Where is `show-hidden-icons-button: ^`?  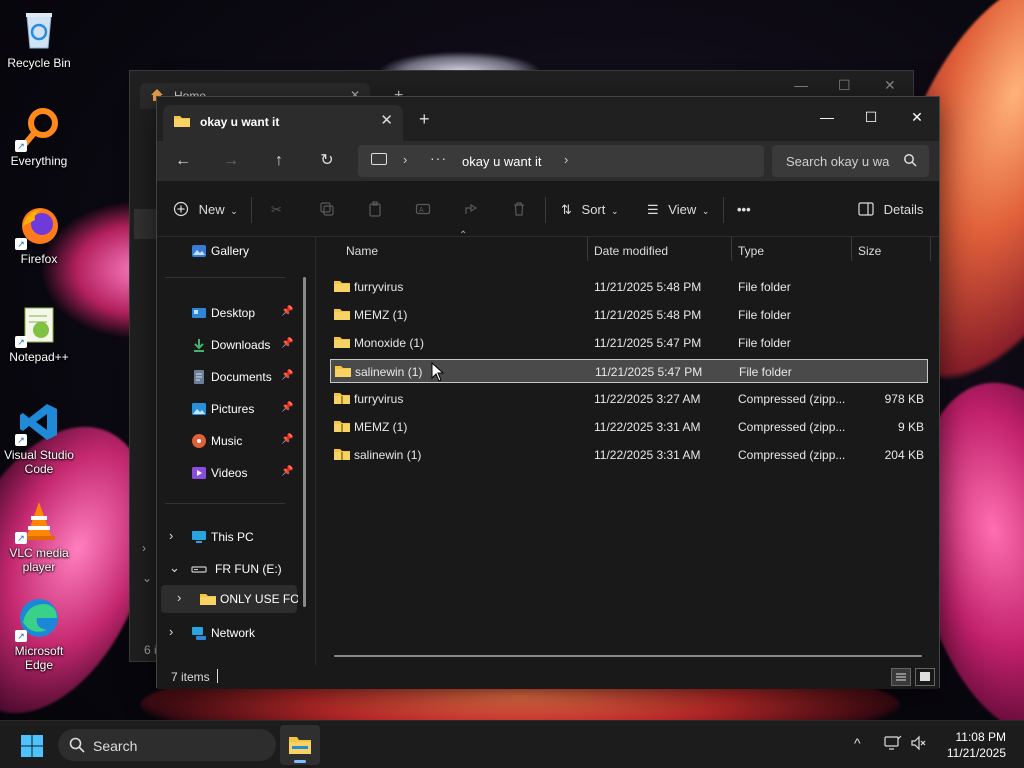 show-hidden-icons-button: ^ is located at coordinates (857, 743).